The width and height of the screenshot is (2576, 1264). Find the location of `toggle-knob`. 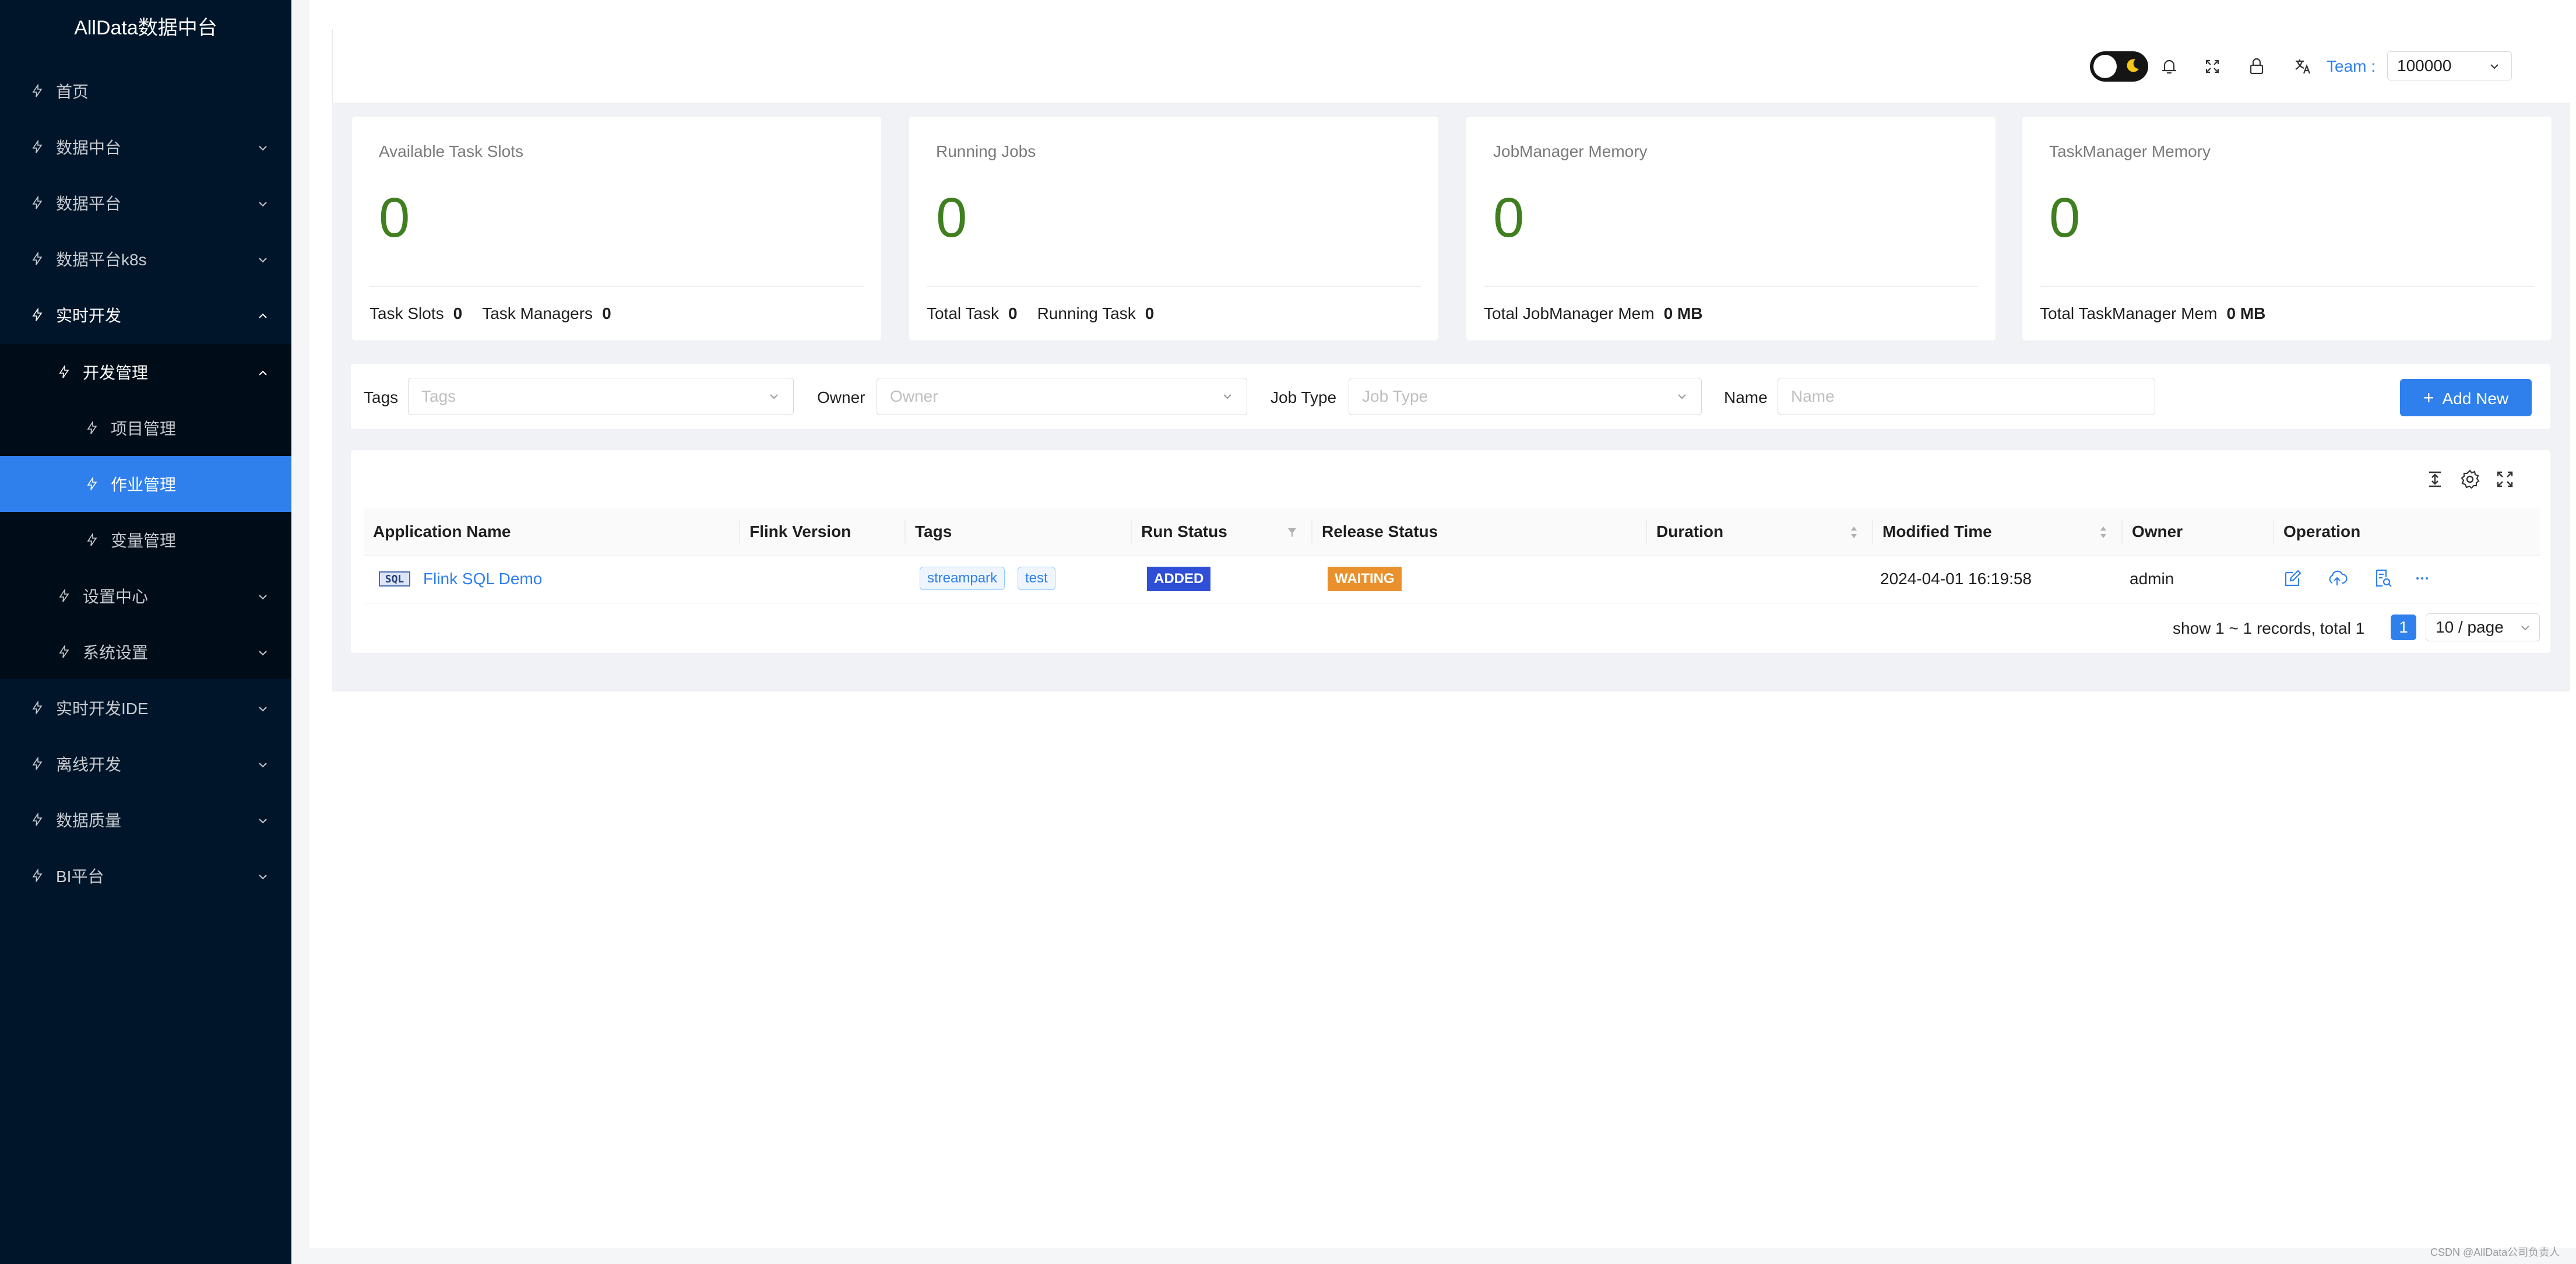

toggle-knob is located at coordinates (2105, 66).